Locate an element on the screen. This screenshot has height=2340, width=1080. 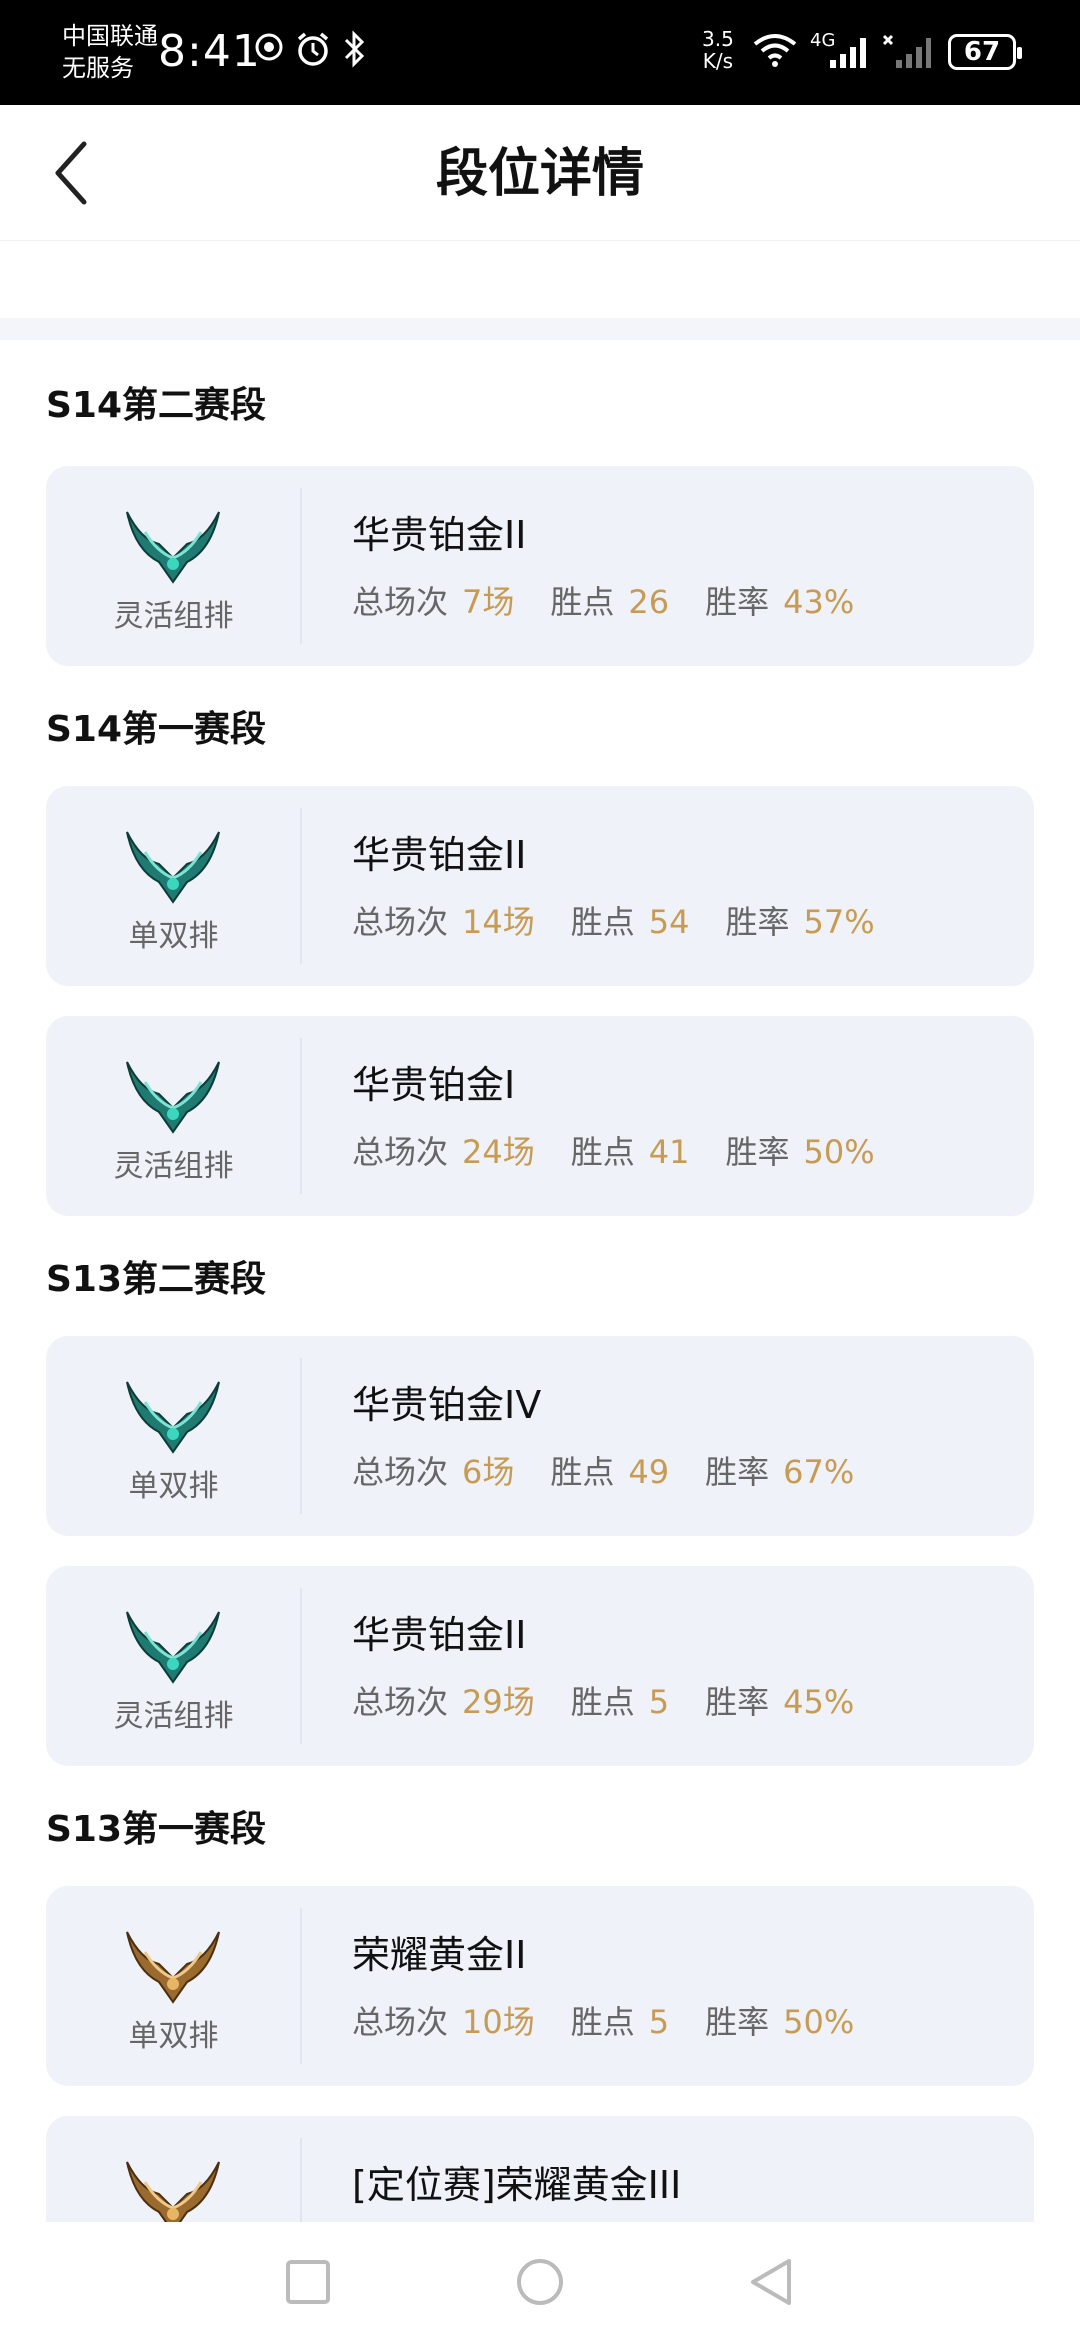
status-bar: 中国联通 无服务 8:41 3.5 K/s 4G 67 is located at coordinates (540, 52).